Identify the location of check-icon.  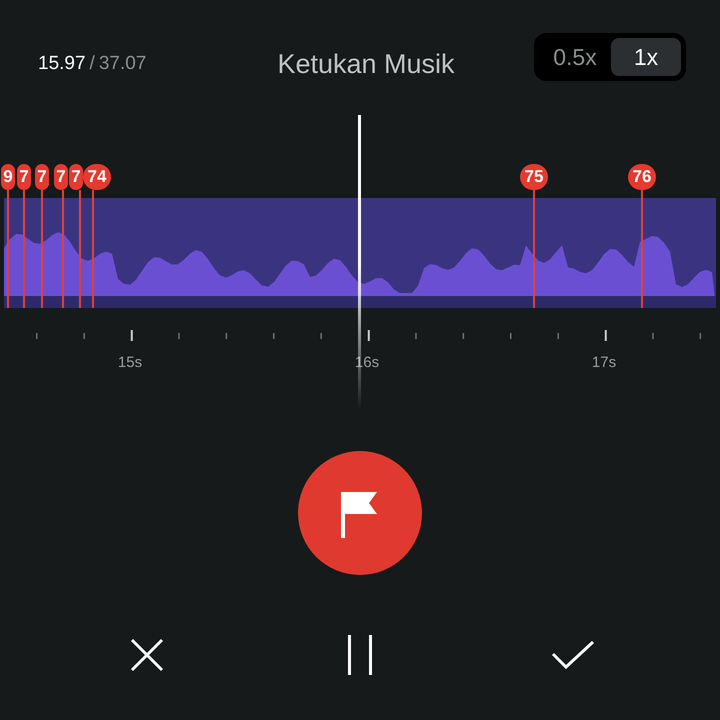
(573, 655).